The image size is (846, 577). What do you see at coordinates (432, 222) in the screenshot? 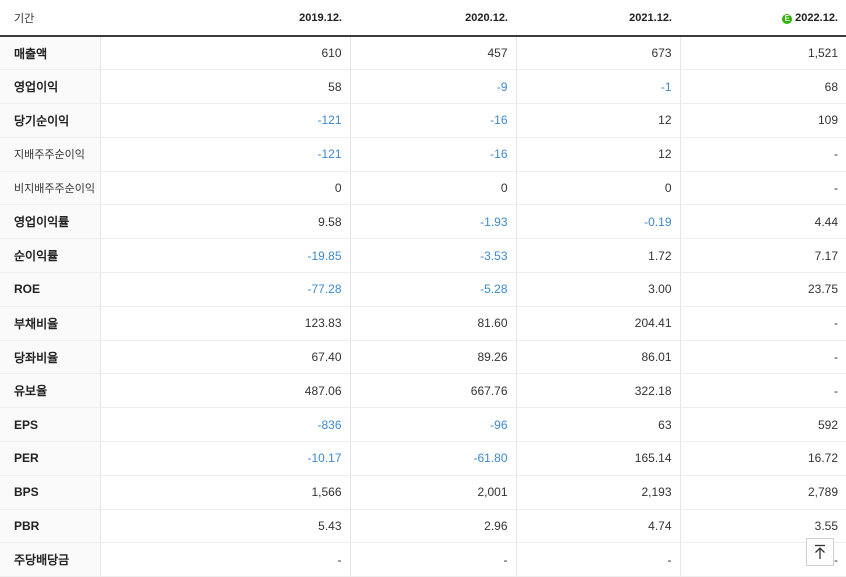
I see `table-cell: -1.93` at bounding box center [432, 222].